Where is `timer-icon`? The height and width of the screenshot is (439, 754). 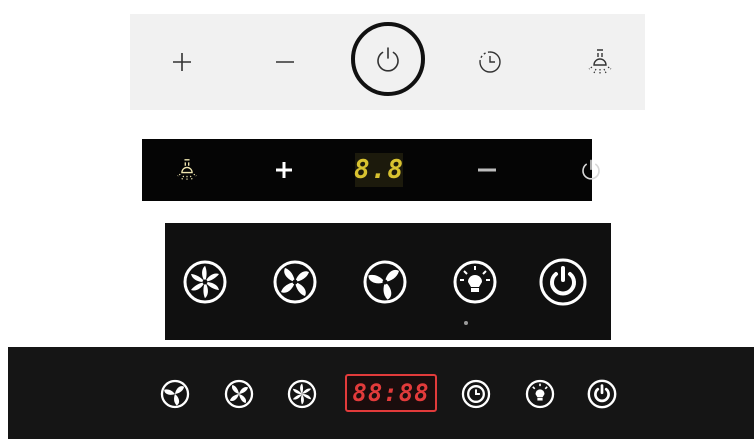 timer-icon is located at coordinates (490, 62).